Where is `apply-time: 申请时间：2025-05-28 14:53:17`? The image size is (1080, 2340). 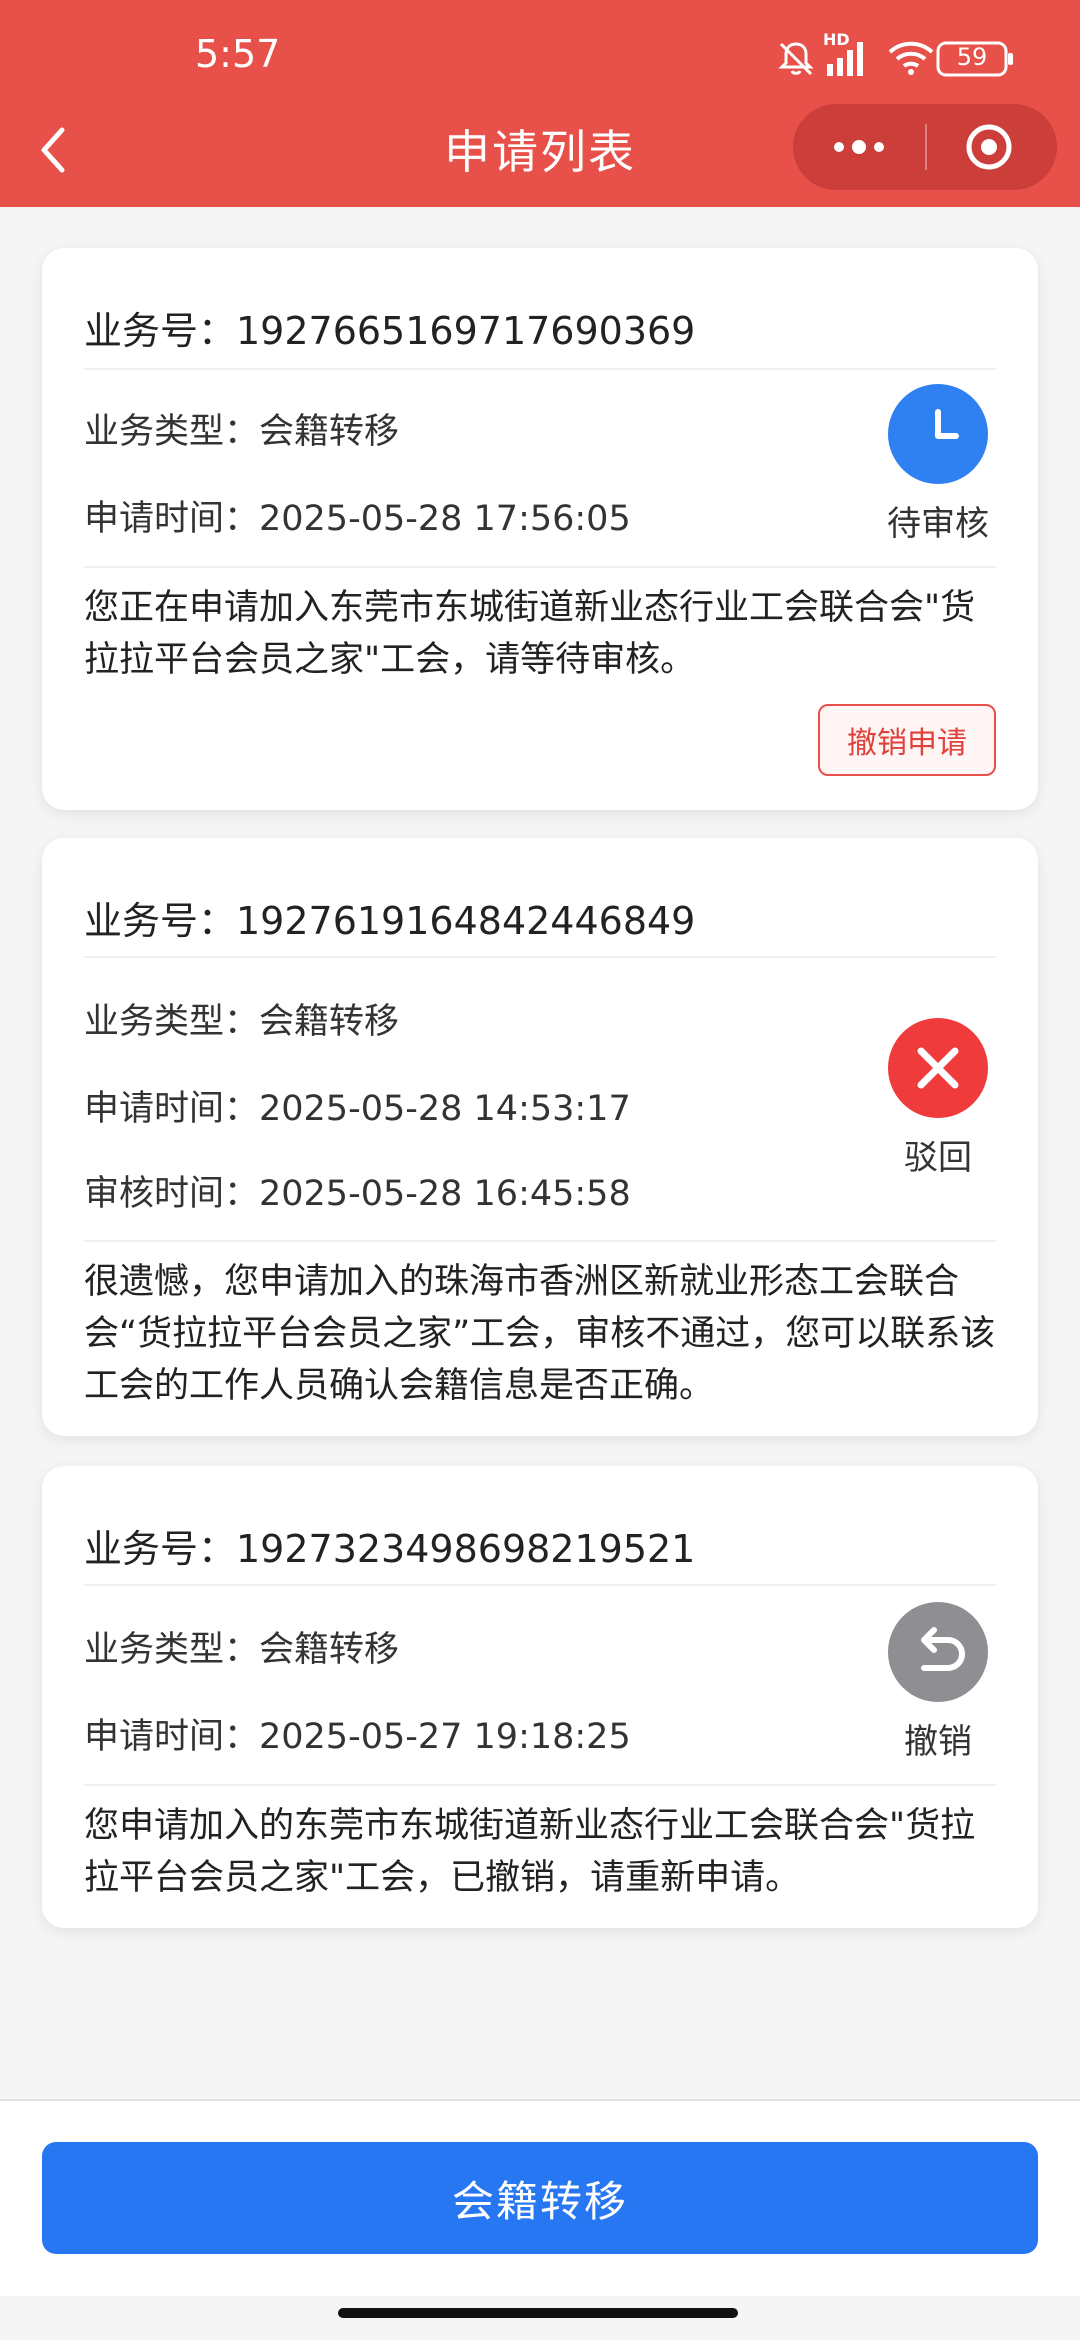
apply-time: 申请时间：2025-05-28 14:53:17 is located at coordinates (357, 1109).